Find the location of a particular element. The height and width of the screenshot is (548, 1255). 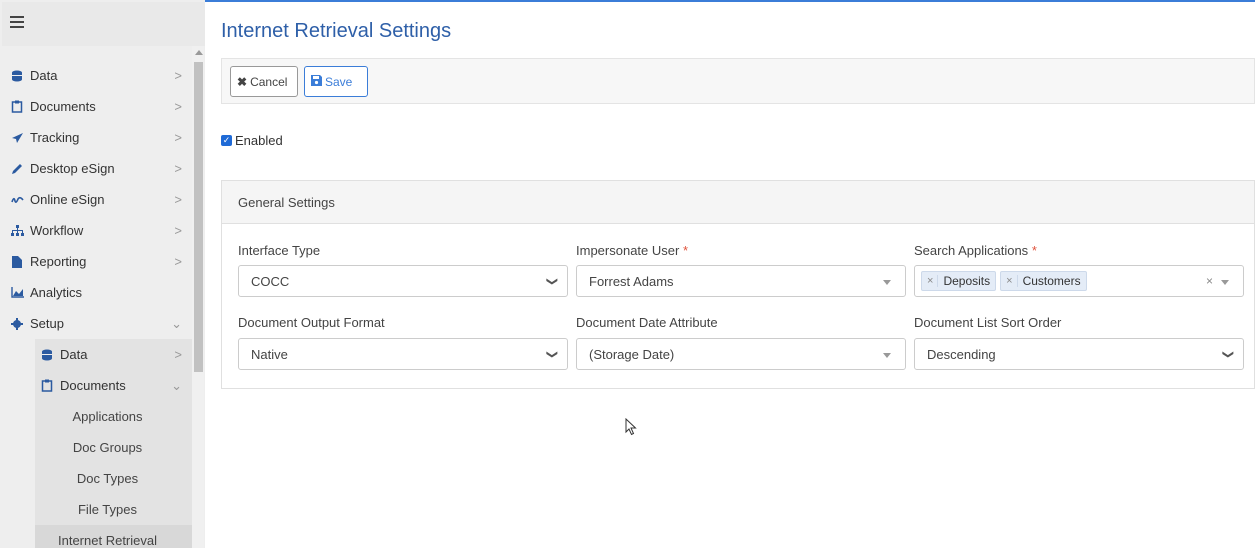

sidebar-item-label: Tracking is located at coordinates (55, 137).